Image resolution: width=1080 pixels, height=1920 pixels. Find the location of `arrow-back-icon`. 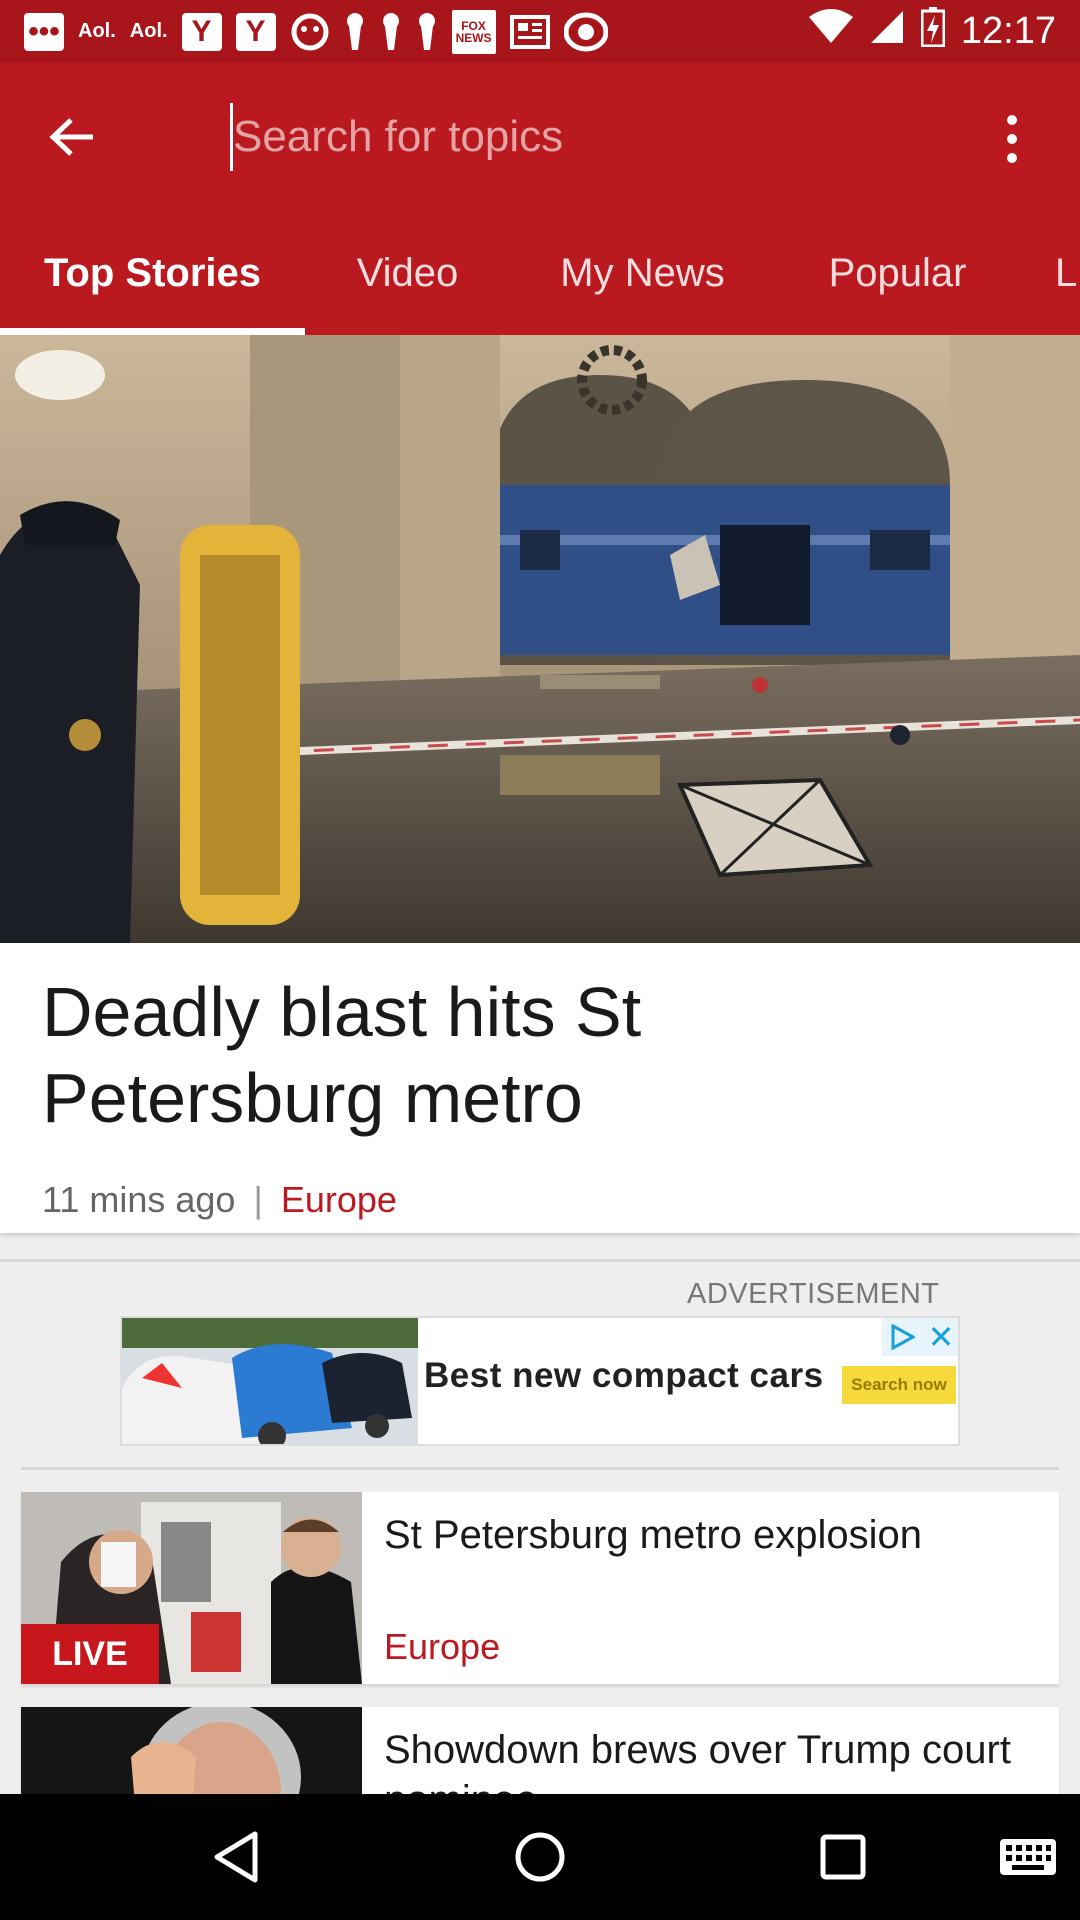

arrow-back-icon is located at coordinates (71, 137).